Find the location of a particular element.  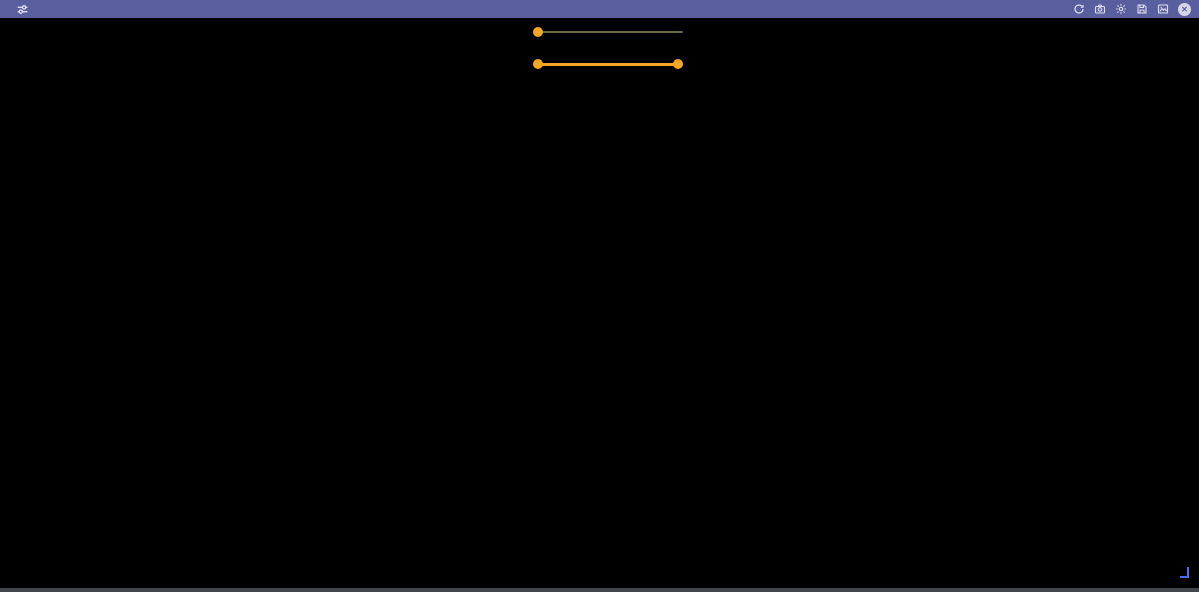

oi-vol-slider-handle-min is located at coordinates (538, 64).